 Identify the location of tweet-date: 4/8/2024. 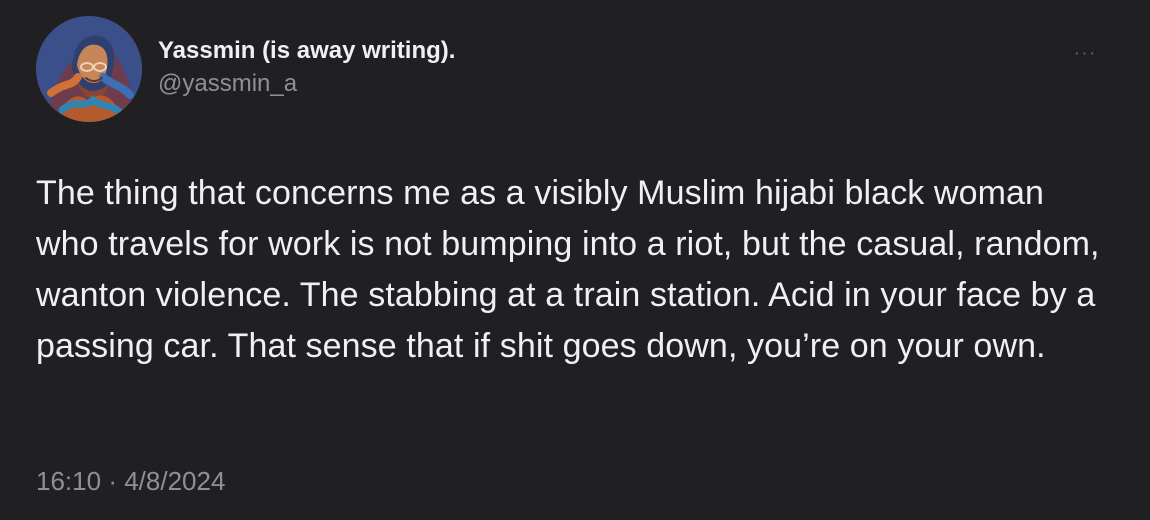
(175, 481).